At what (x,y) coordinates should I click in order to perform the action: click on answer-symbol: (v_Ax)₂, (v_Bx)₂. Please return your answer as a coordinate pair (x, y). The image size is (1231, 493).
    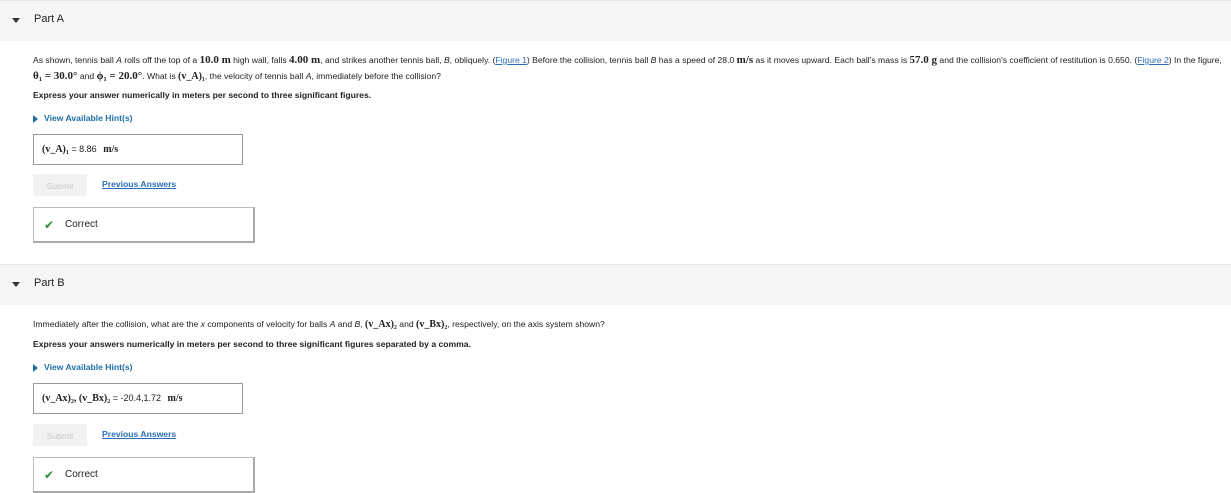
    Looking at the image, I should click on (76, 398).